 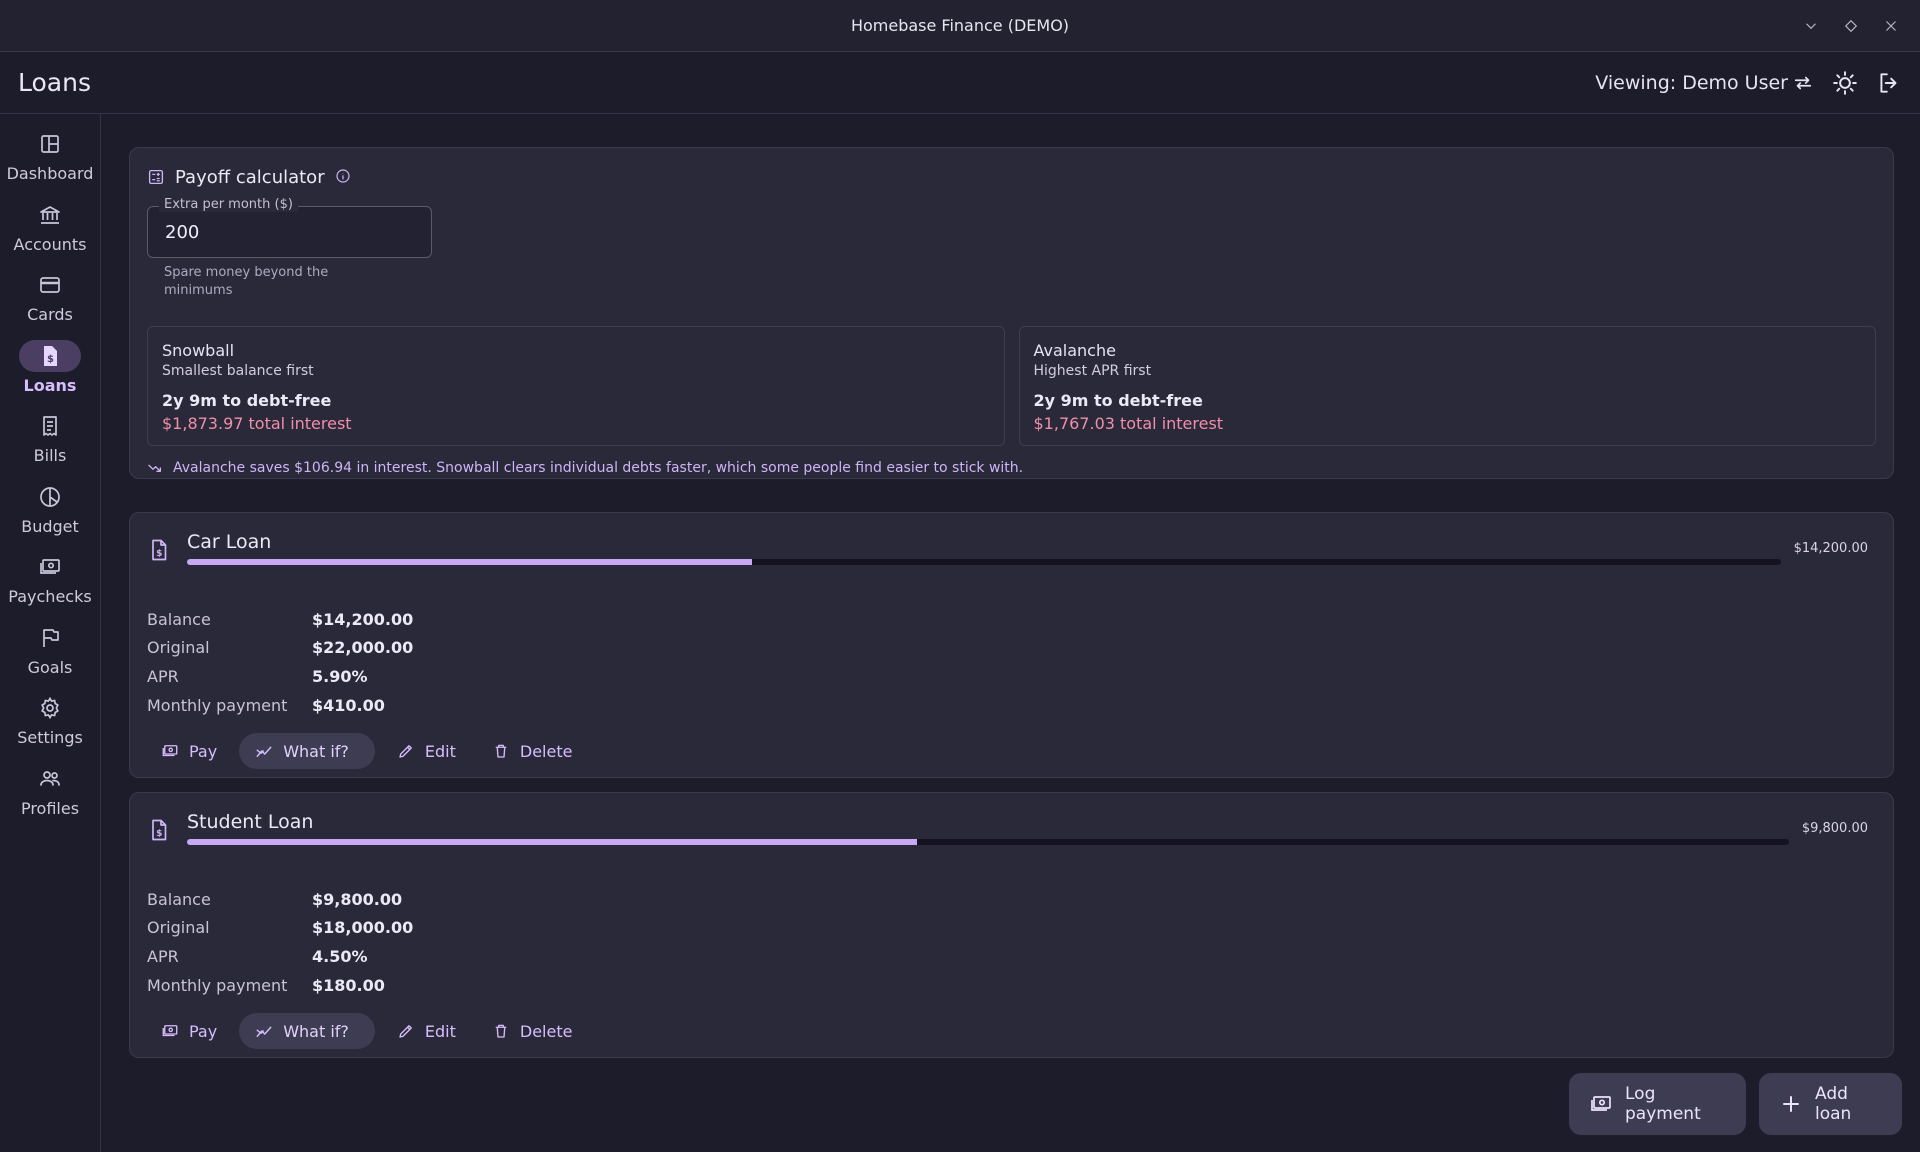 What do you see at coordinates (50, 144) in the screenshot?
I see `dashboard-icon` at bounding box center [50, 144].